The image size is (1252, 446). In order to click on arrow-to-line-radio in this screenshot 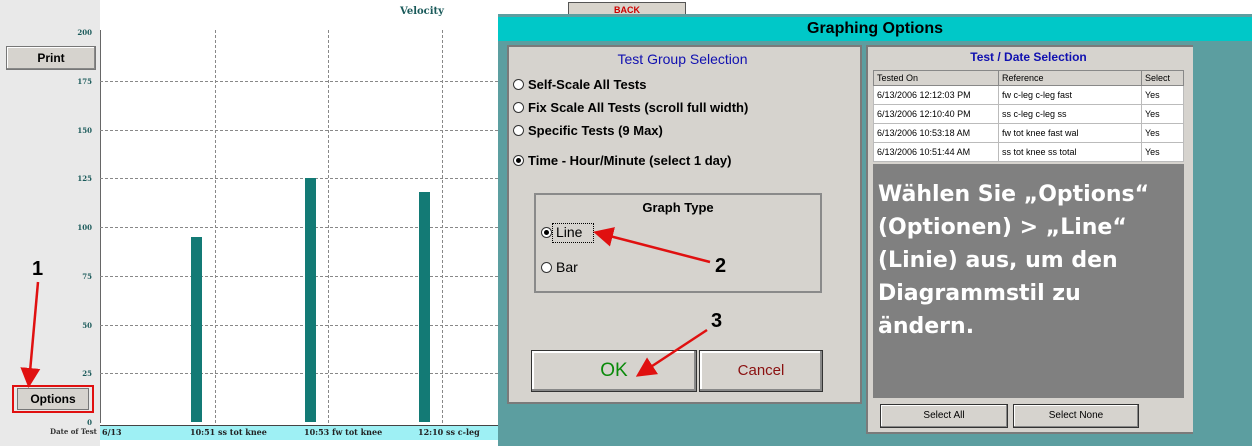, I will do `click(652, 245)`.